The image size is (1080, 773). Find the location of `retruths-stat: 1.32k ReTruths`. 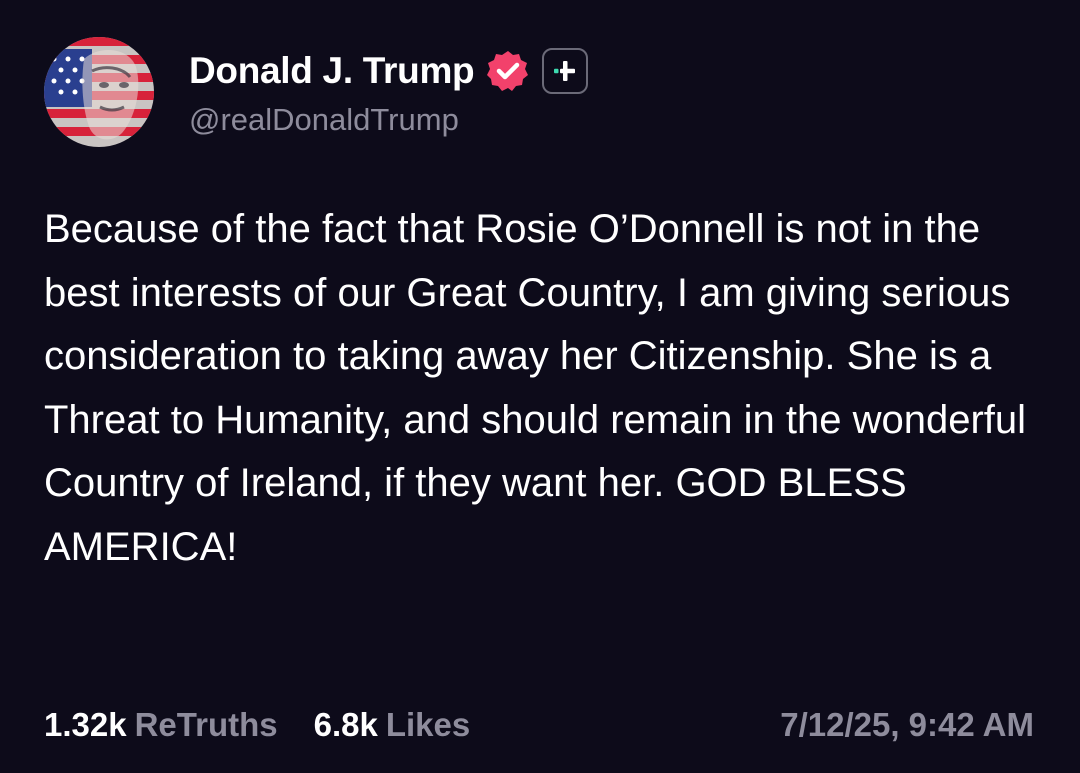

retruths-stat: 1.32k ReTruths is located at coordinates (161, 725).